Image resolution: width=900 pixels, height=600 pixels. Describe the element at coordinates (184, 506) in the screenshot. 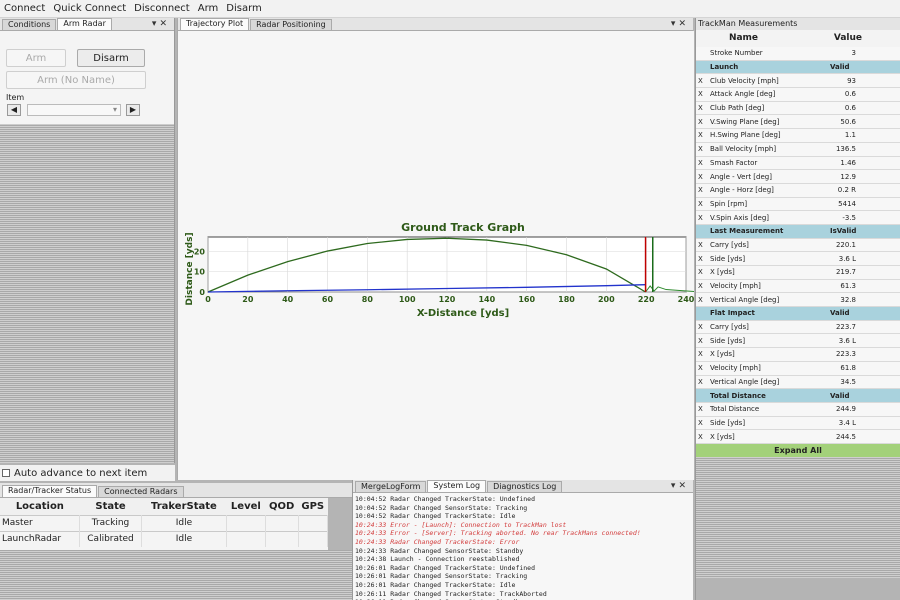

I see `column-tracker-state: TrakerState` at that location.